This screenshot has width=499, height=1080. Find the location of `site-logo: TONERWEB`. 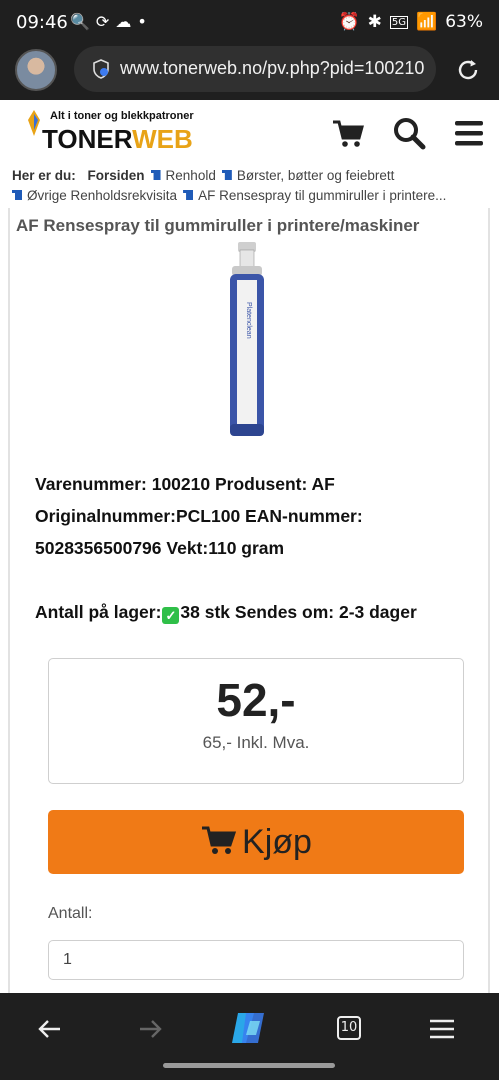

site-logo: TONERWEB is located at coordinates (117, 139).